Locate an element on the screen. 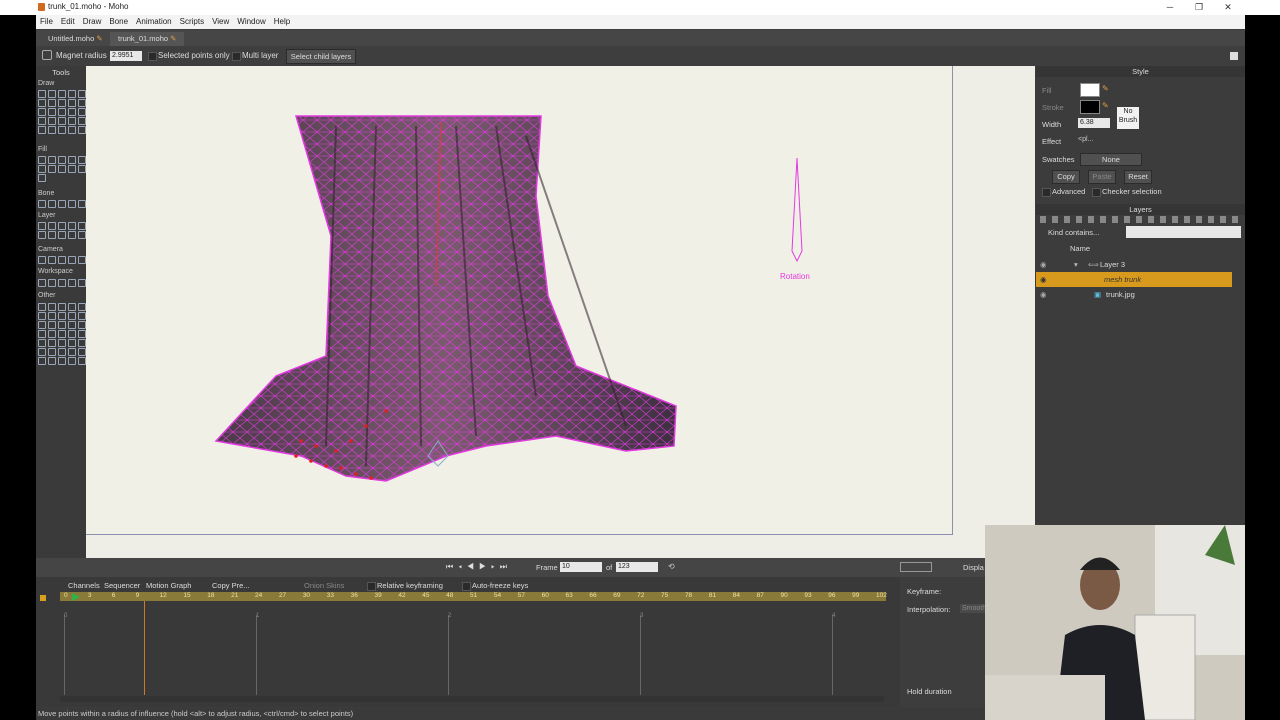 The height and width of the screenshot is (720, 1280). advanced-checkbox is located at coordinates (1046, 192).